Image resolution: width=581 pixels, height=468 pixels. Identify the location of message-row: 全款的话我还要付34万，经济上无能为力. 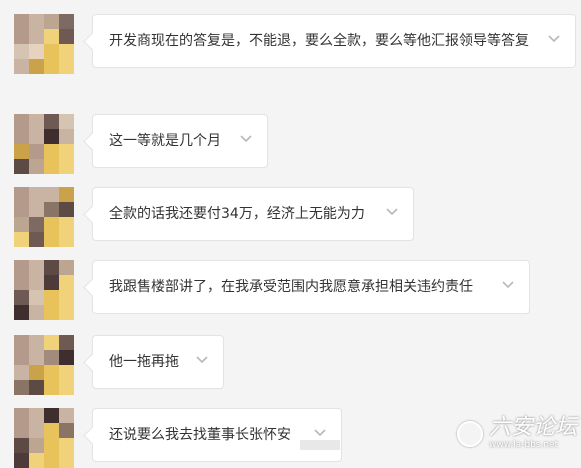
(290, 217).